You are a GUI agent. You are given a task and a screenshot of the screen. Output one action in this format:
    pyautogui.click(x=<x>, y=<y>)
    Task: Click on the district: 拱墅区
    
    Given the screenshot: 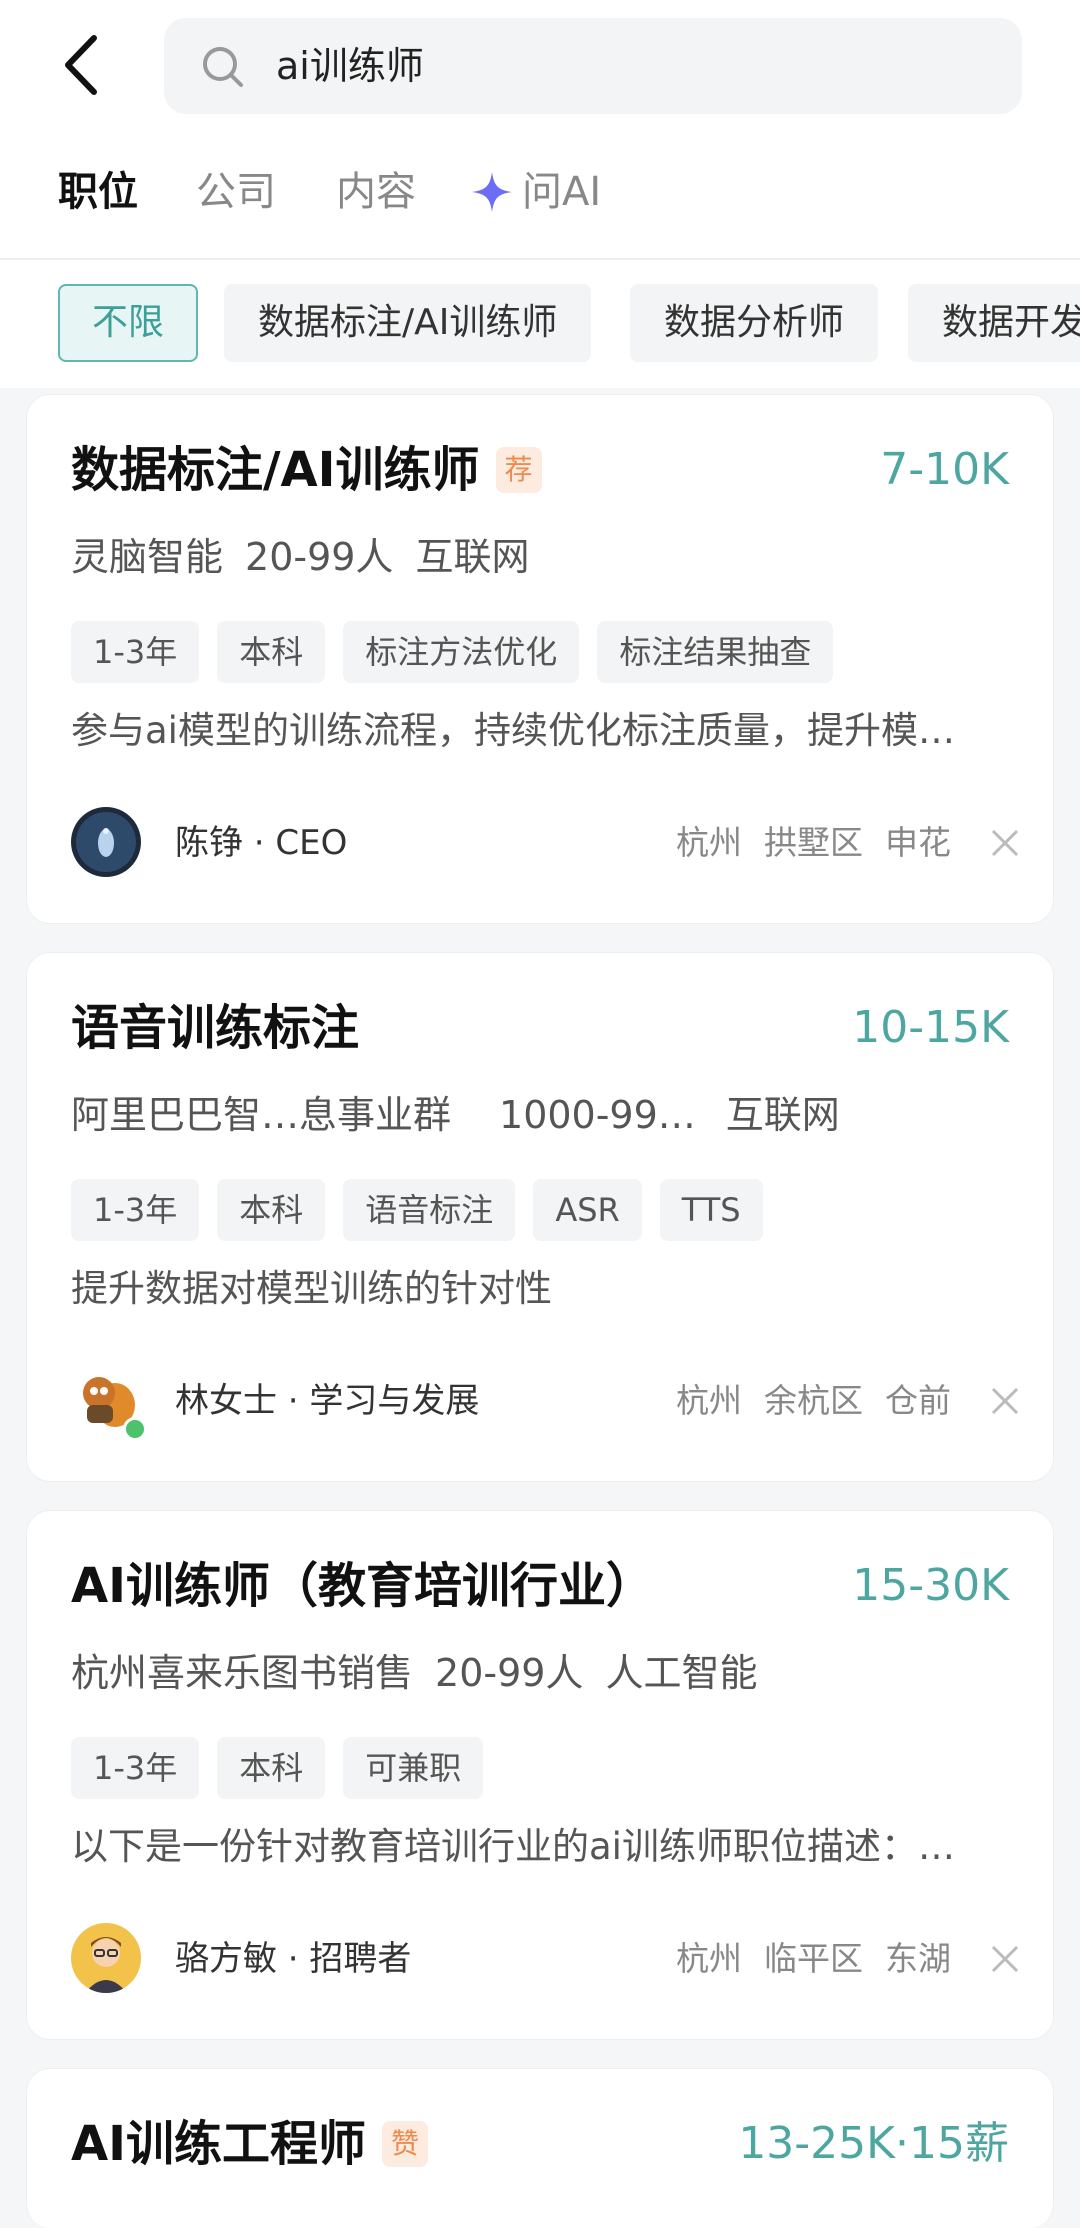 What is the action you would take?
    pyautogui.click(x=813, y=842)
    